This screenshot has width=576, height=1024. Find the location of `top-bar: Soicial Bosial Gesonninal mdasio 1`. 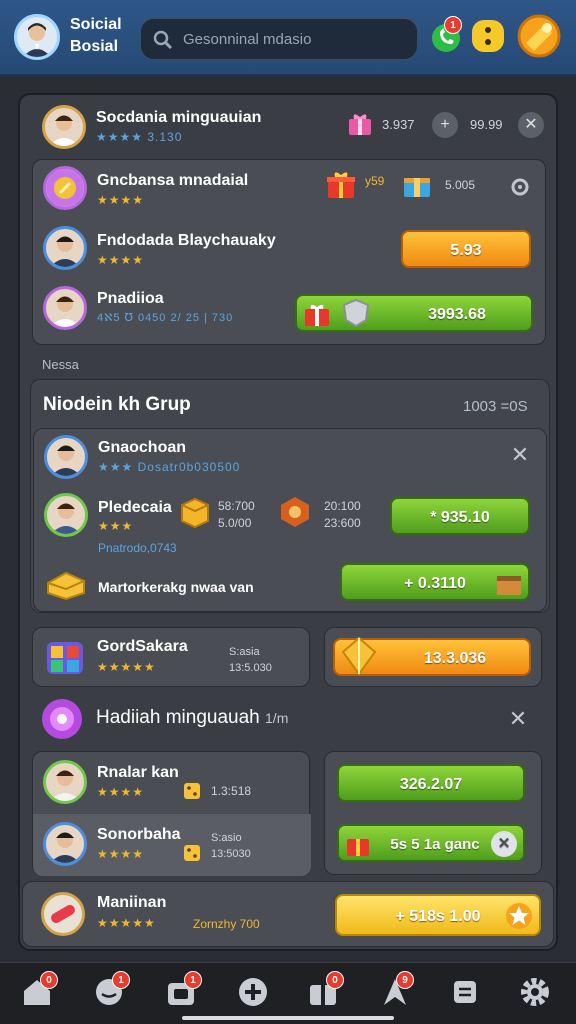

top-bar: Soicial Bosial Gesonninal mdasio 1 is located at coordinates (288, 38).